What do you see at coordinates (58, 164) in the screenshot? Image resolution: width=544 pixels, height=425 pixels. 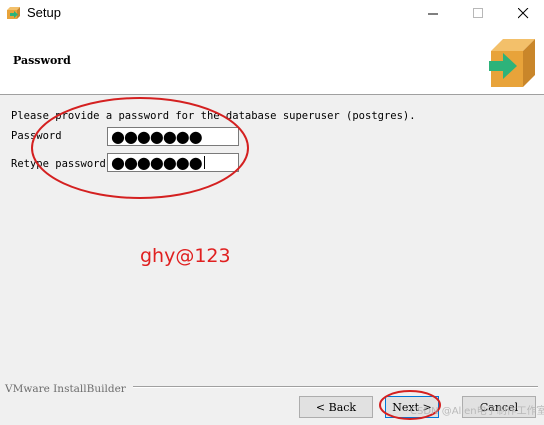 I see `retype-password-label: Retype password` at bounding box center [58, 164].